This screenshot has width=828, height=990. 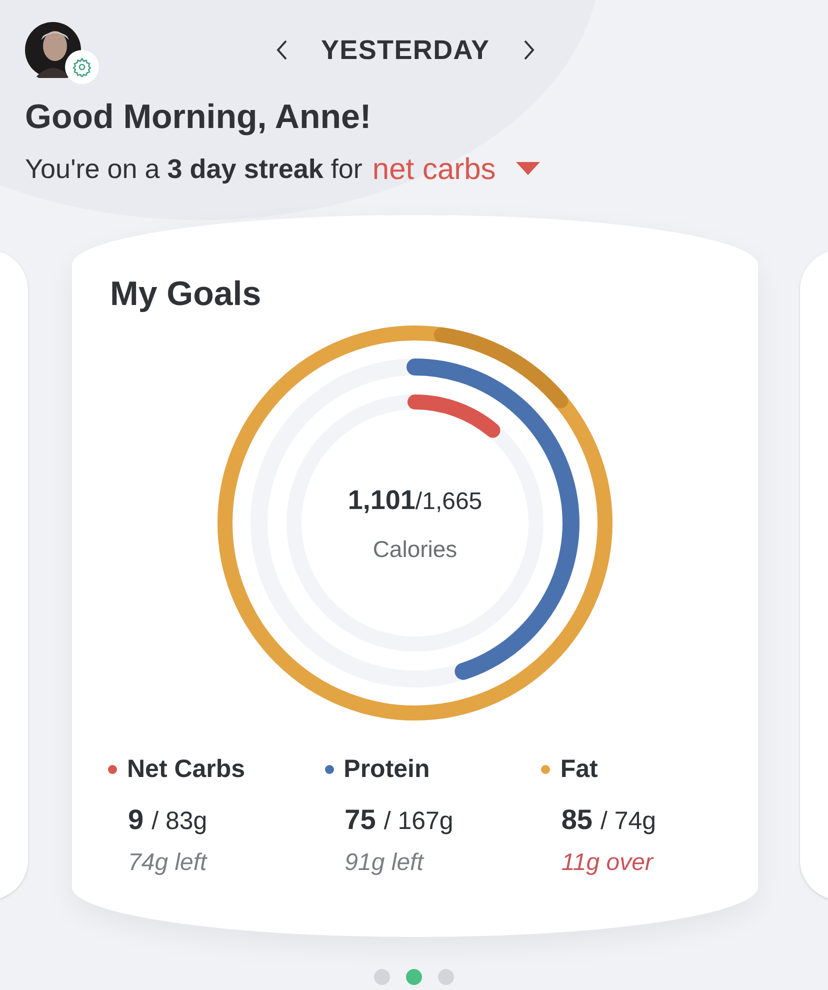 I want to click on macro-remaining: 91g left, so click(x=385, y=863).